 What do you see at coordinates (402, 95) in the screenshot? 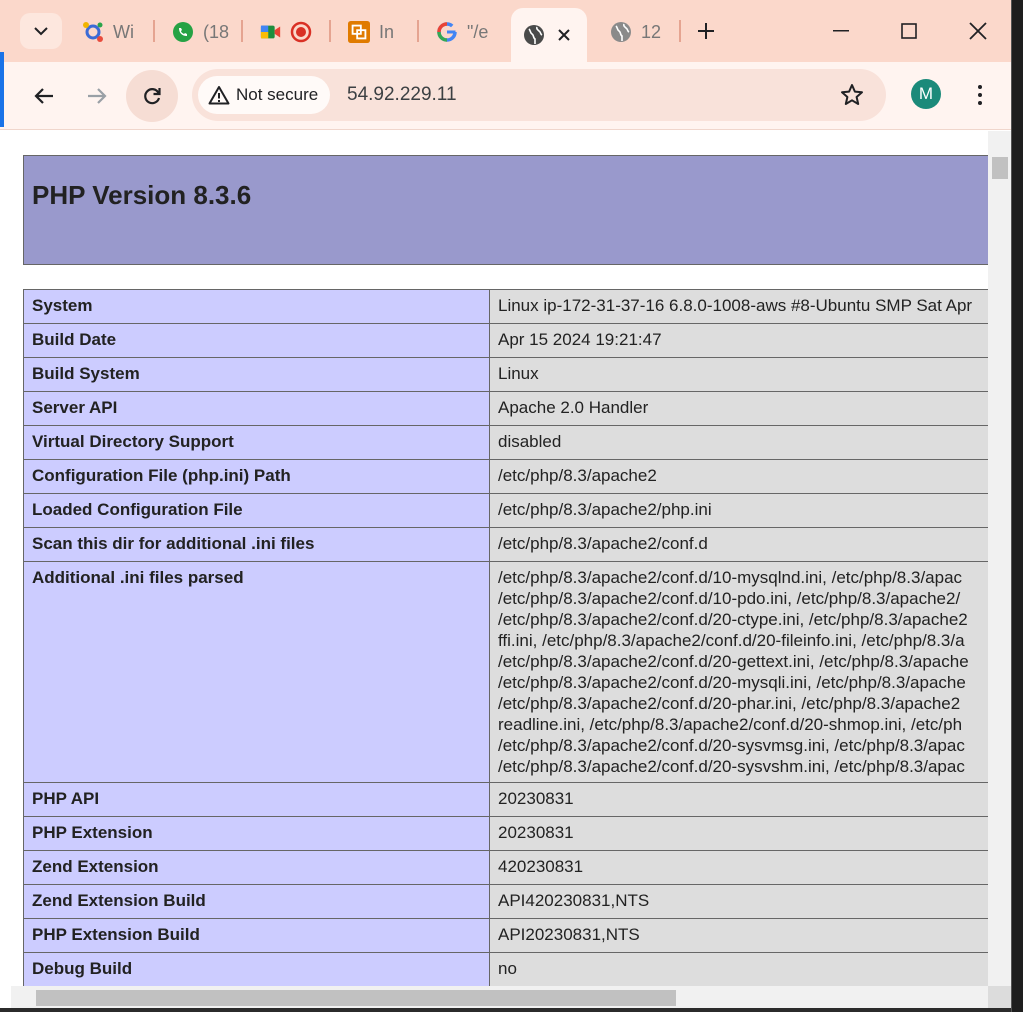
I see `url-text: 54.92.229.11` at bounding box center [402, 95].